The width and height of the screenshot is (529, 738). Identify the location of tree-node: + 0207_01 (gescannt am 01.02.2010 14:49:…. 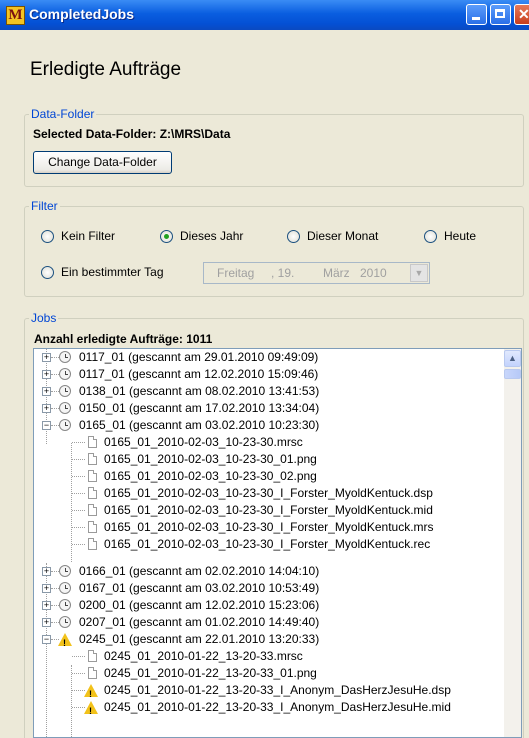
(269, 622).